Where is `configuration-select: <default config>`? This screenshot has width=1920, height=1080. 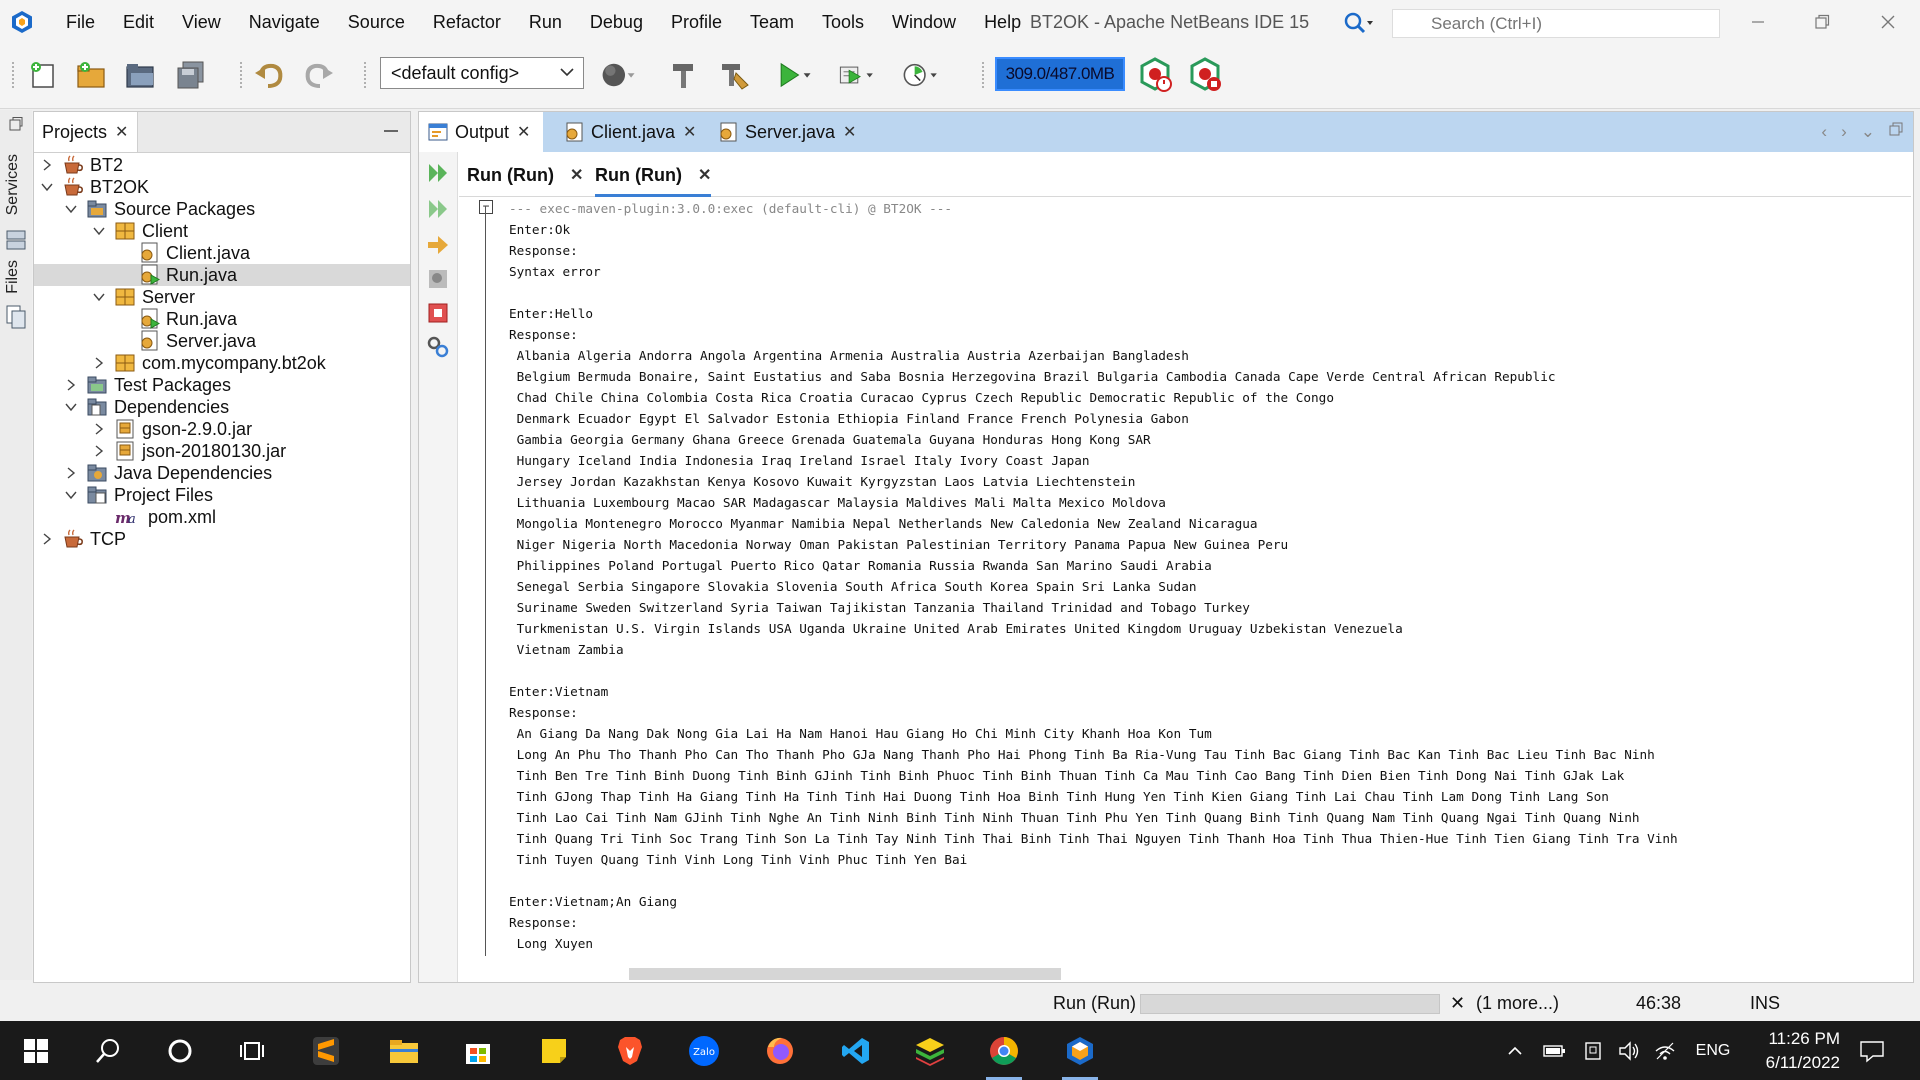 configuration-select: <default config> is located at coordinates (482, 73).